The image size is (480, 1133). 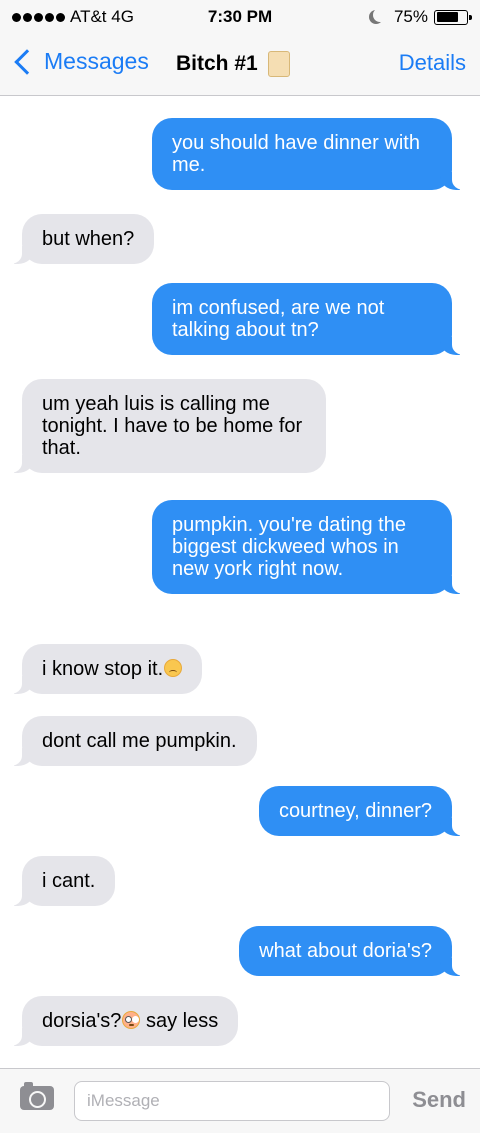 I want to click on back-button-label: Messages, so click(x=96, y=61).